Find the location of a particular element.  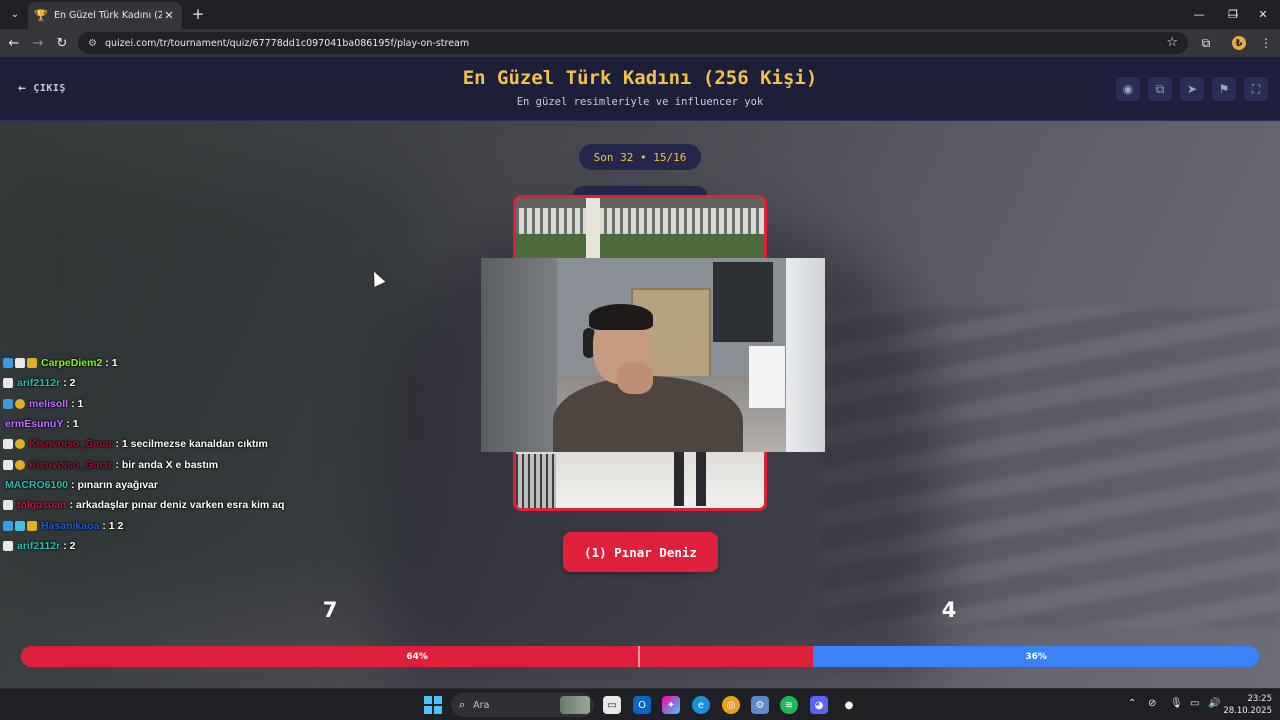

browser-tab-active: 🏆 En Güzel Türk Kadını (256 Kişi) ✕ is located at coordinates (105, 15).